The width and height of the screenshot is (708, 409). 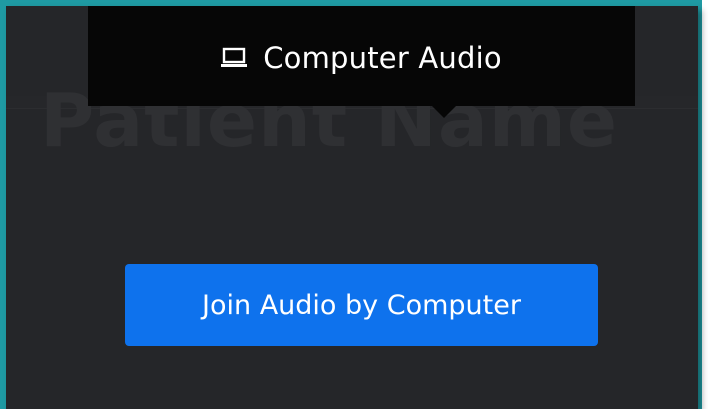 I want to click on laptop-icon, so click(x=234, y=58).